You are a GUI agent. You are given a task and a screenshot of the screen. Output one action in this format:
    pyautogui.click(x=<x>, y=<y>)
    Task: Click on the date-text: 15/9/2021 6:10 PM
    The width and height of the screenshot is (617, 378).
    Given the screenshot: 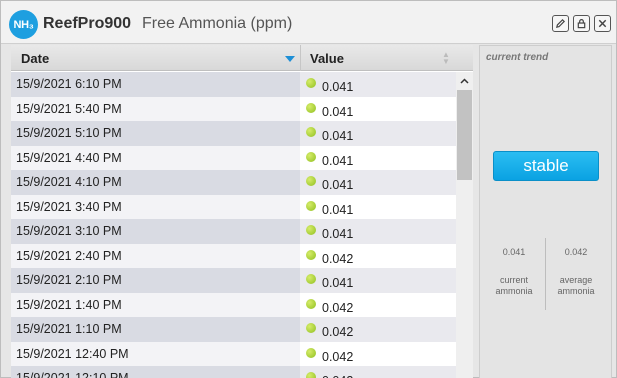 What is the action you would take?
    pyautogui.click(x=69, y=84)
    